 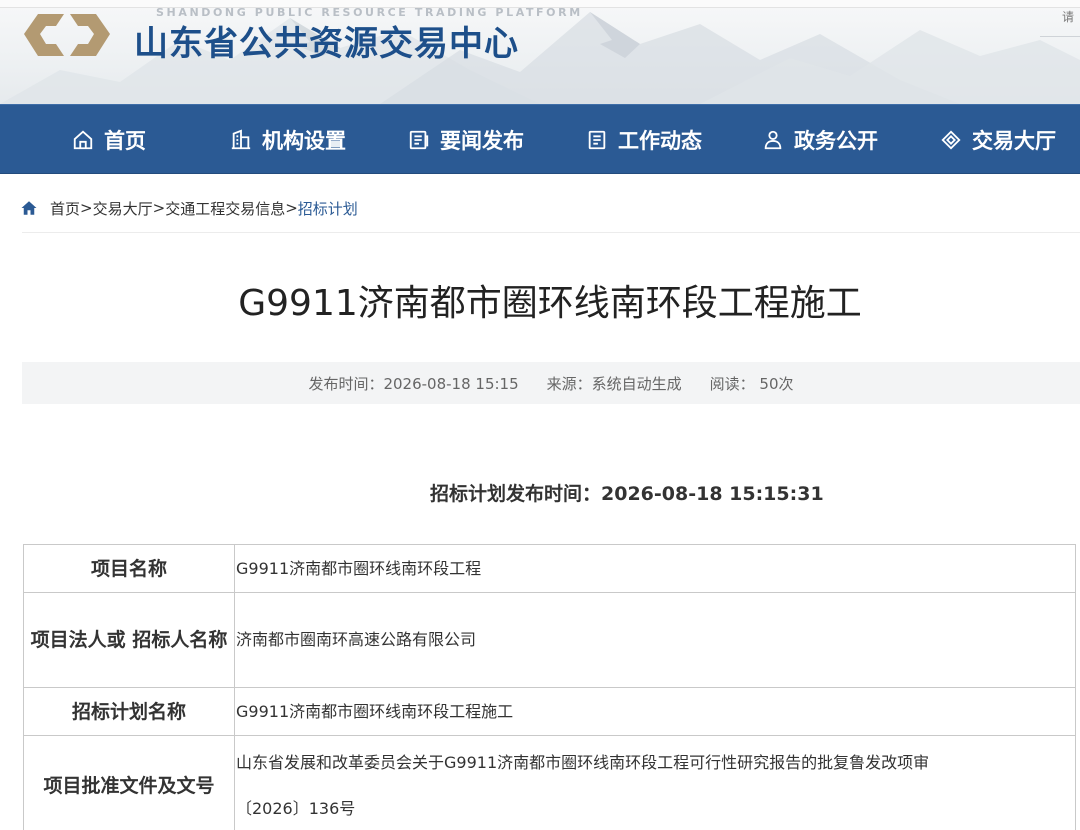 I want to click on breadcrumb: 首页 > 交易大厅 > 交通工程交易信息 > 招标计划, so click(x=189, y=208).